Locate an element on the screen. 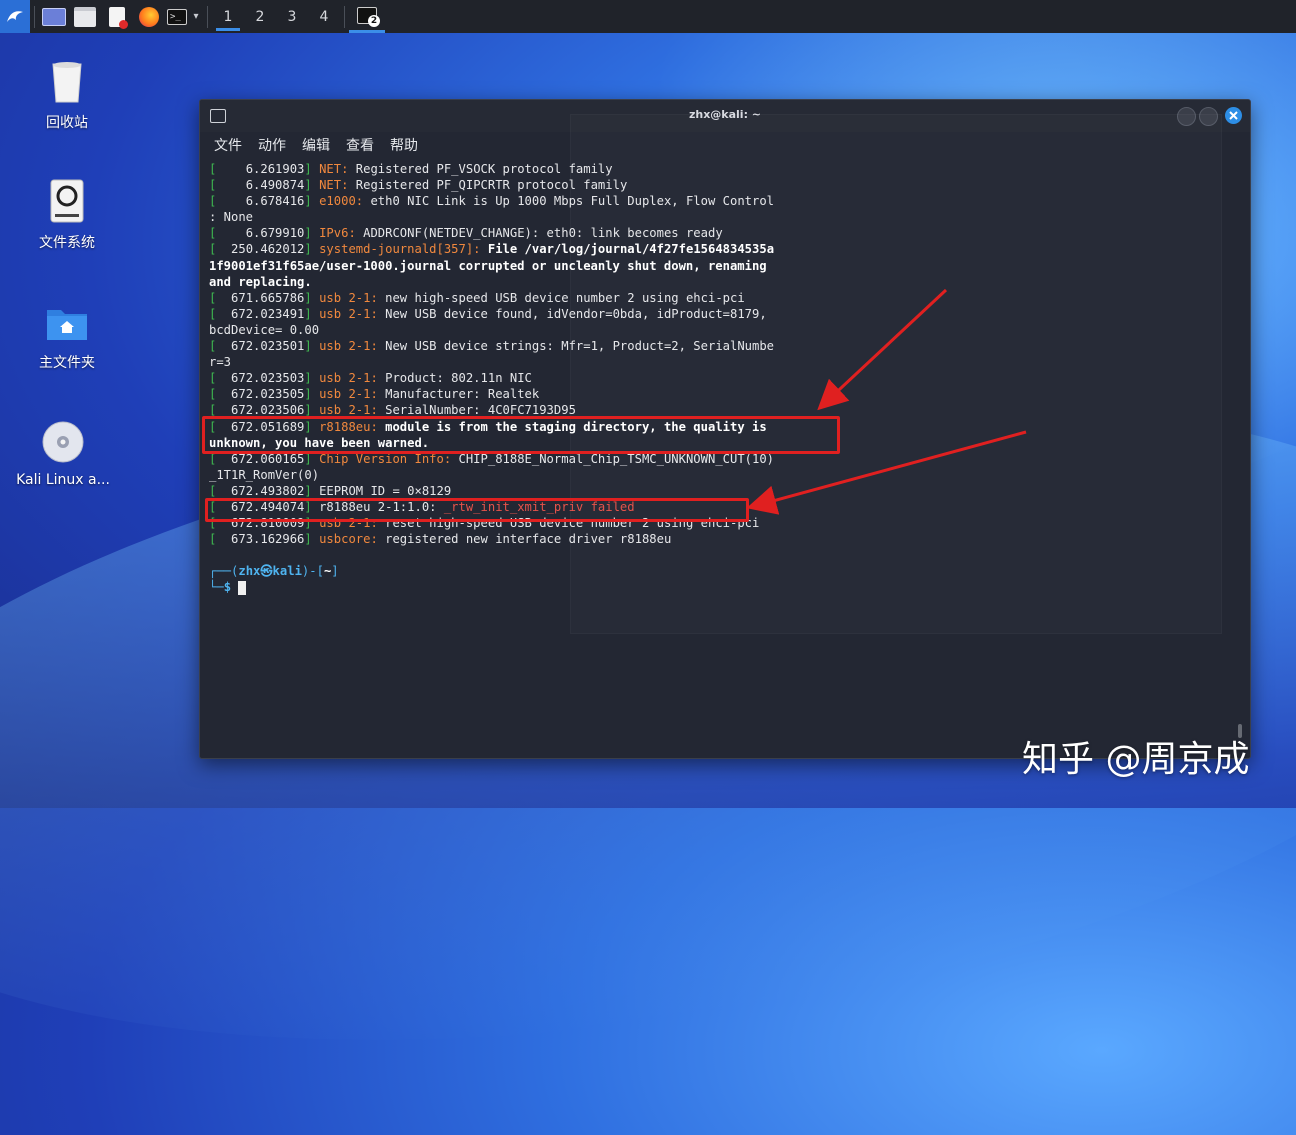 The image size is (1296, 1135). watermark: 知乎 @周京成 is located at coordinates (1136, 759).